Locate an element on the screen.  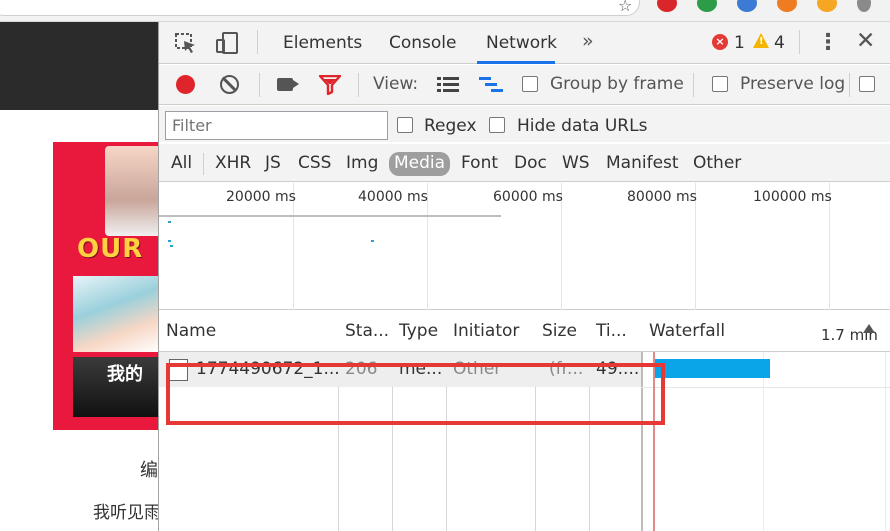
hide-data-urls-label: Hide data URLs is located at coordinates (582, 126).